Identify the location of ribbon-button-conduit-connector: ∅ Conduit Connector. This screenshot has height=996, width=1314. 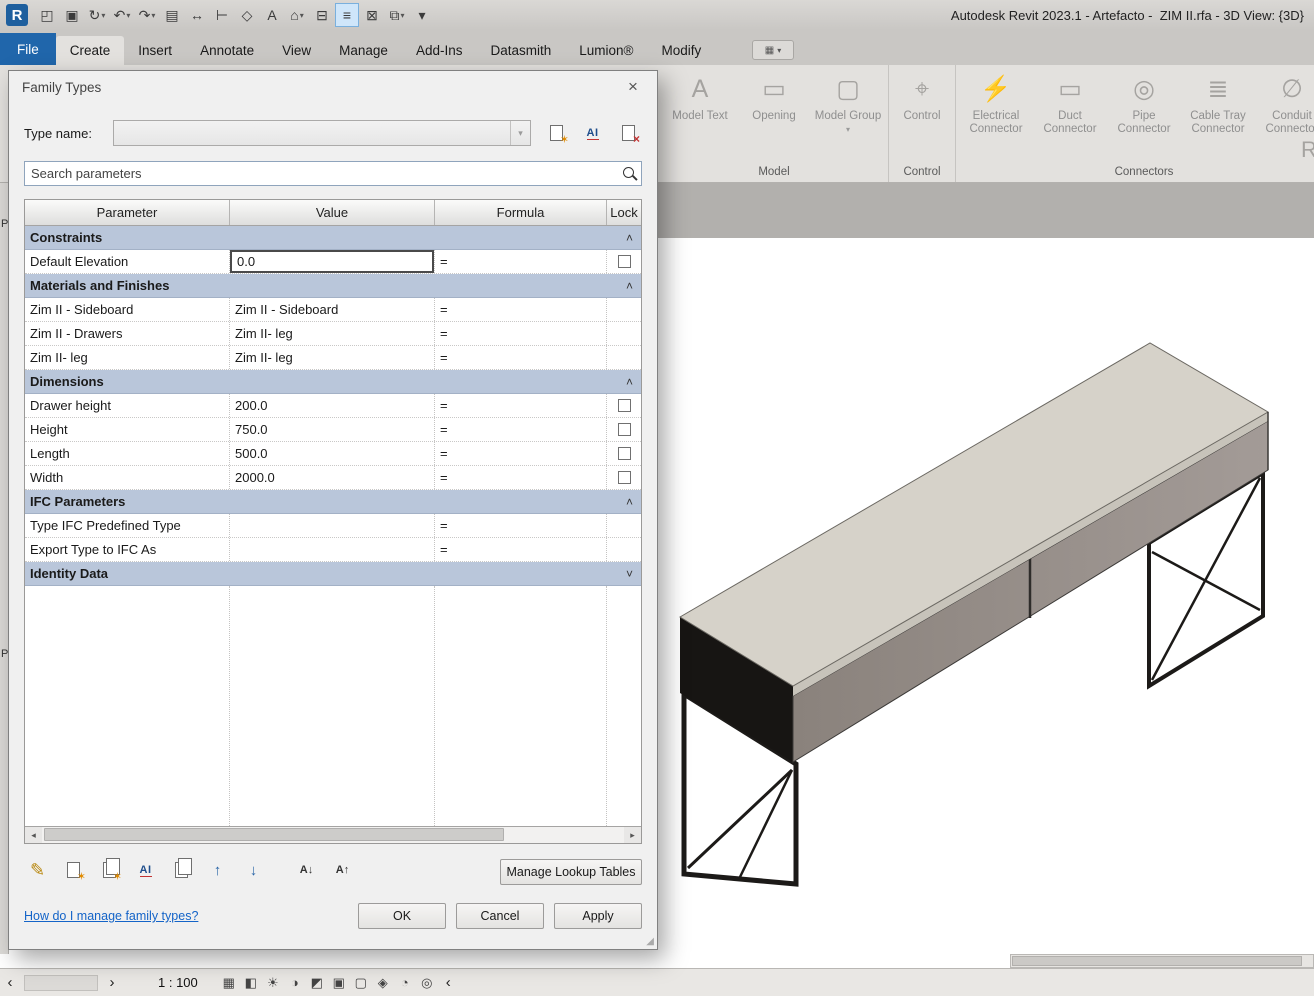
(1284, 101).